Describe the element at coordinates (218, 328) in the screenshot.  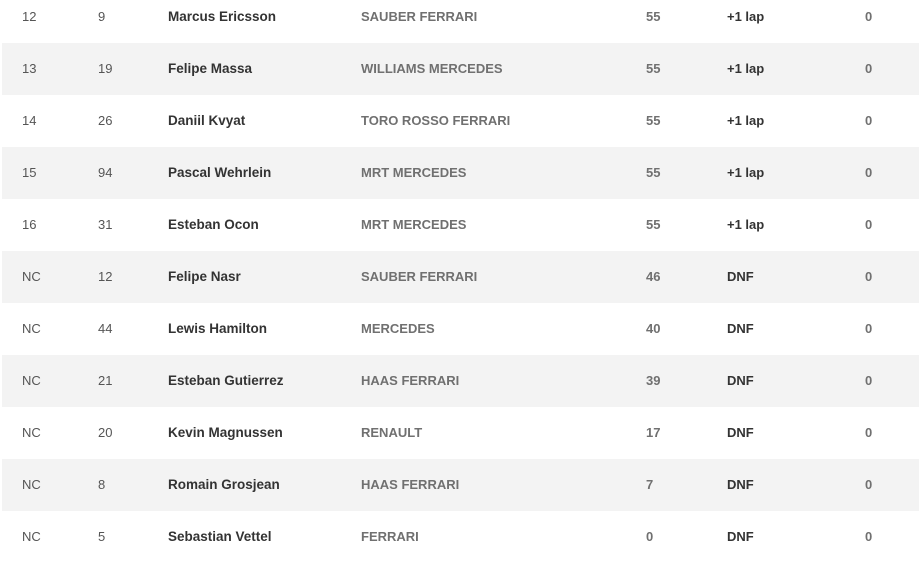
I see `driver-cell: Lewis Hamilton` at that location.